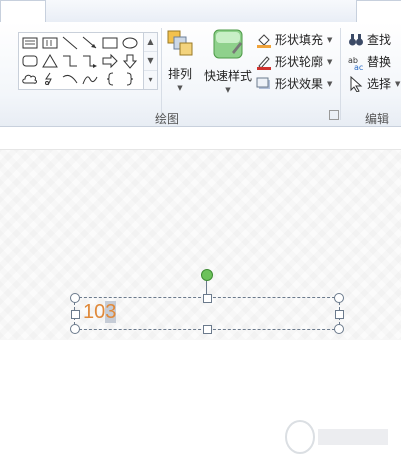  What do you see at coordinates (150, 80) in the screenshot?
I see `gallery-more-icon: ▾` at bounding box center [150, 80].